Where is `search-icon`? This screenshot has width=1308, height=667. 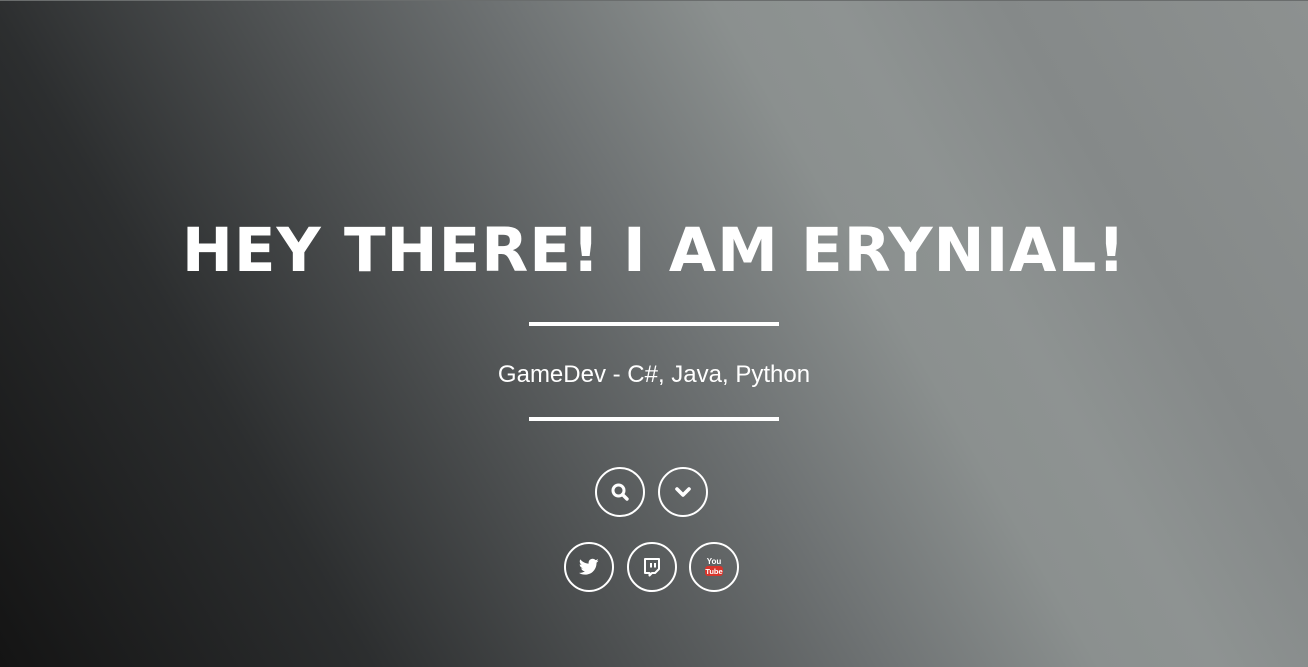 search-icon is located at coordinates (620, 492).